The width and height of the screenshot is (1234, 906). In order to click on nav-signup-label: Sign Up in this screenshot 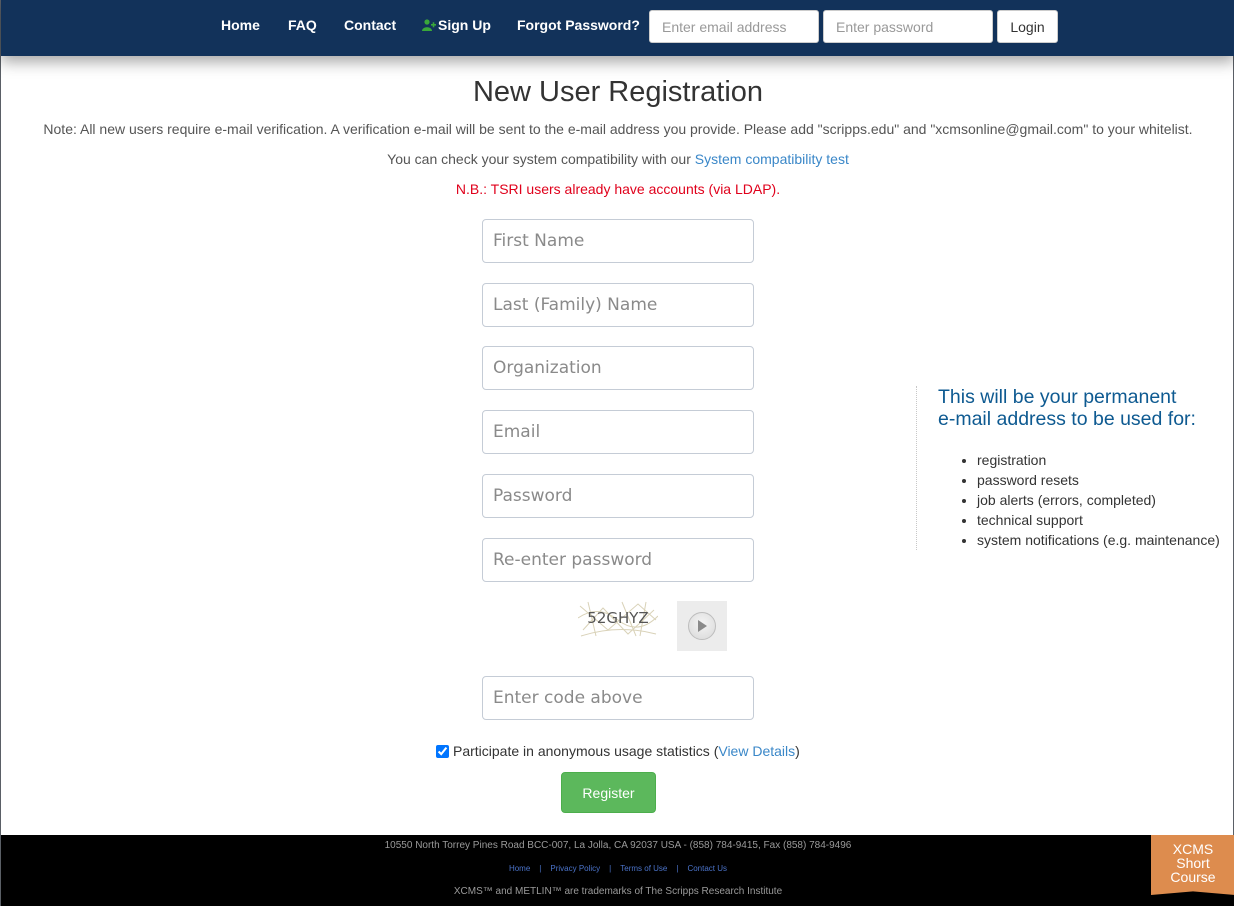, I will do `click(464, 25)`.